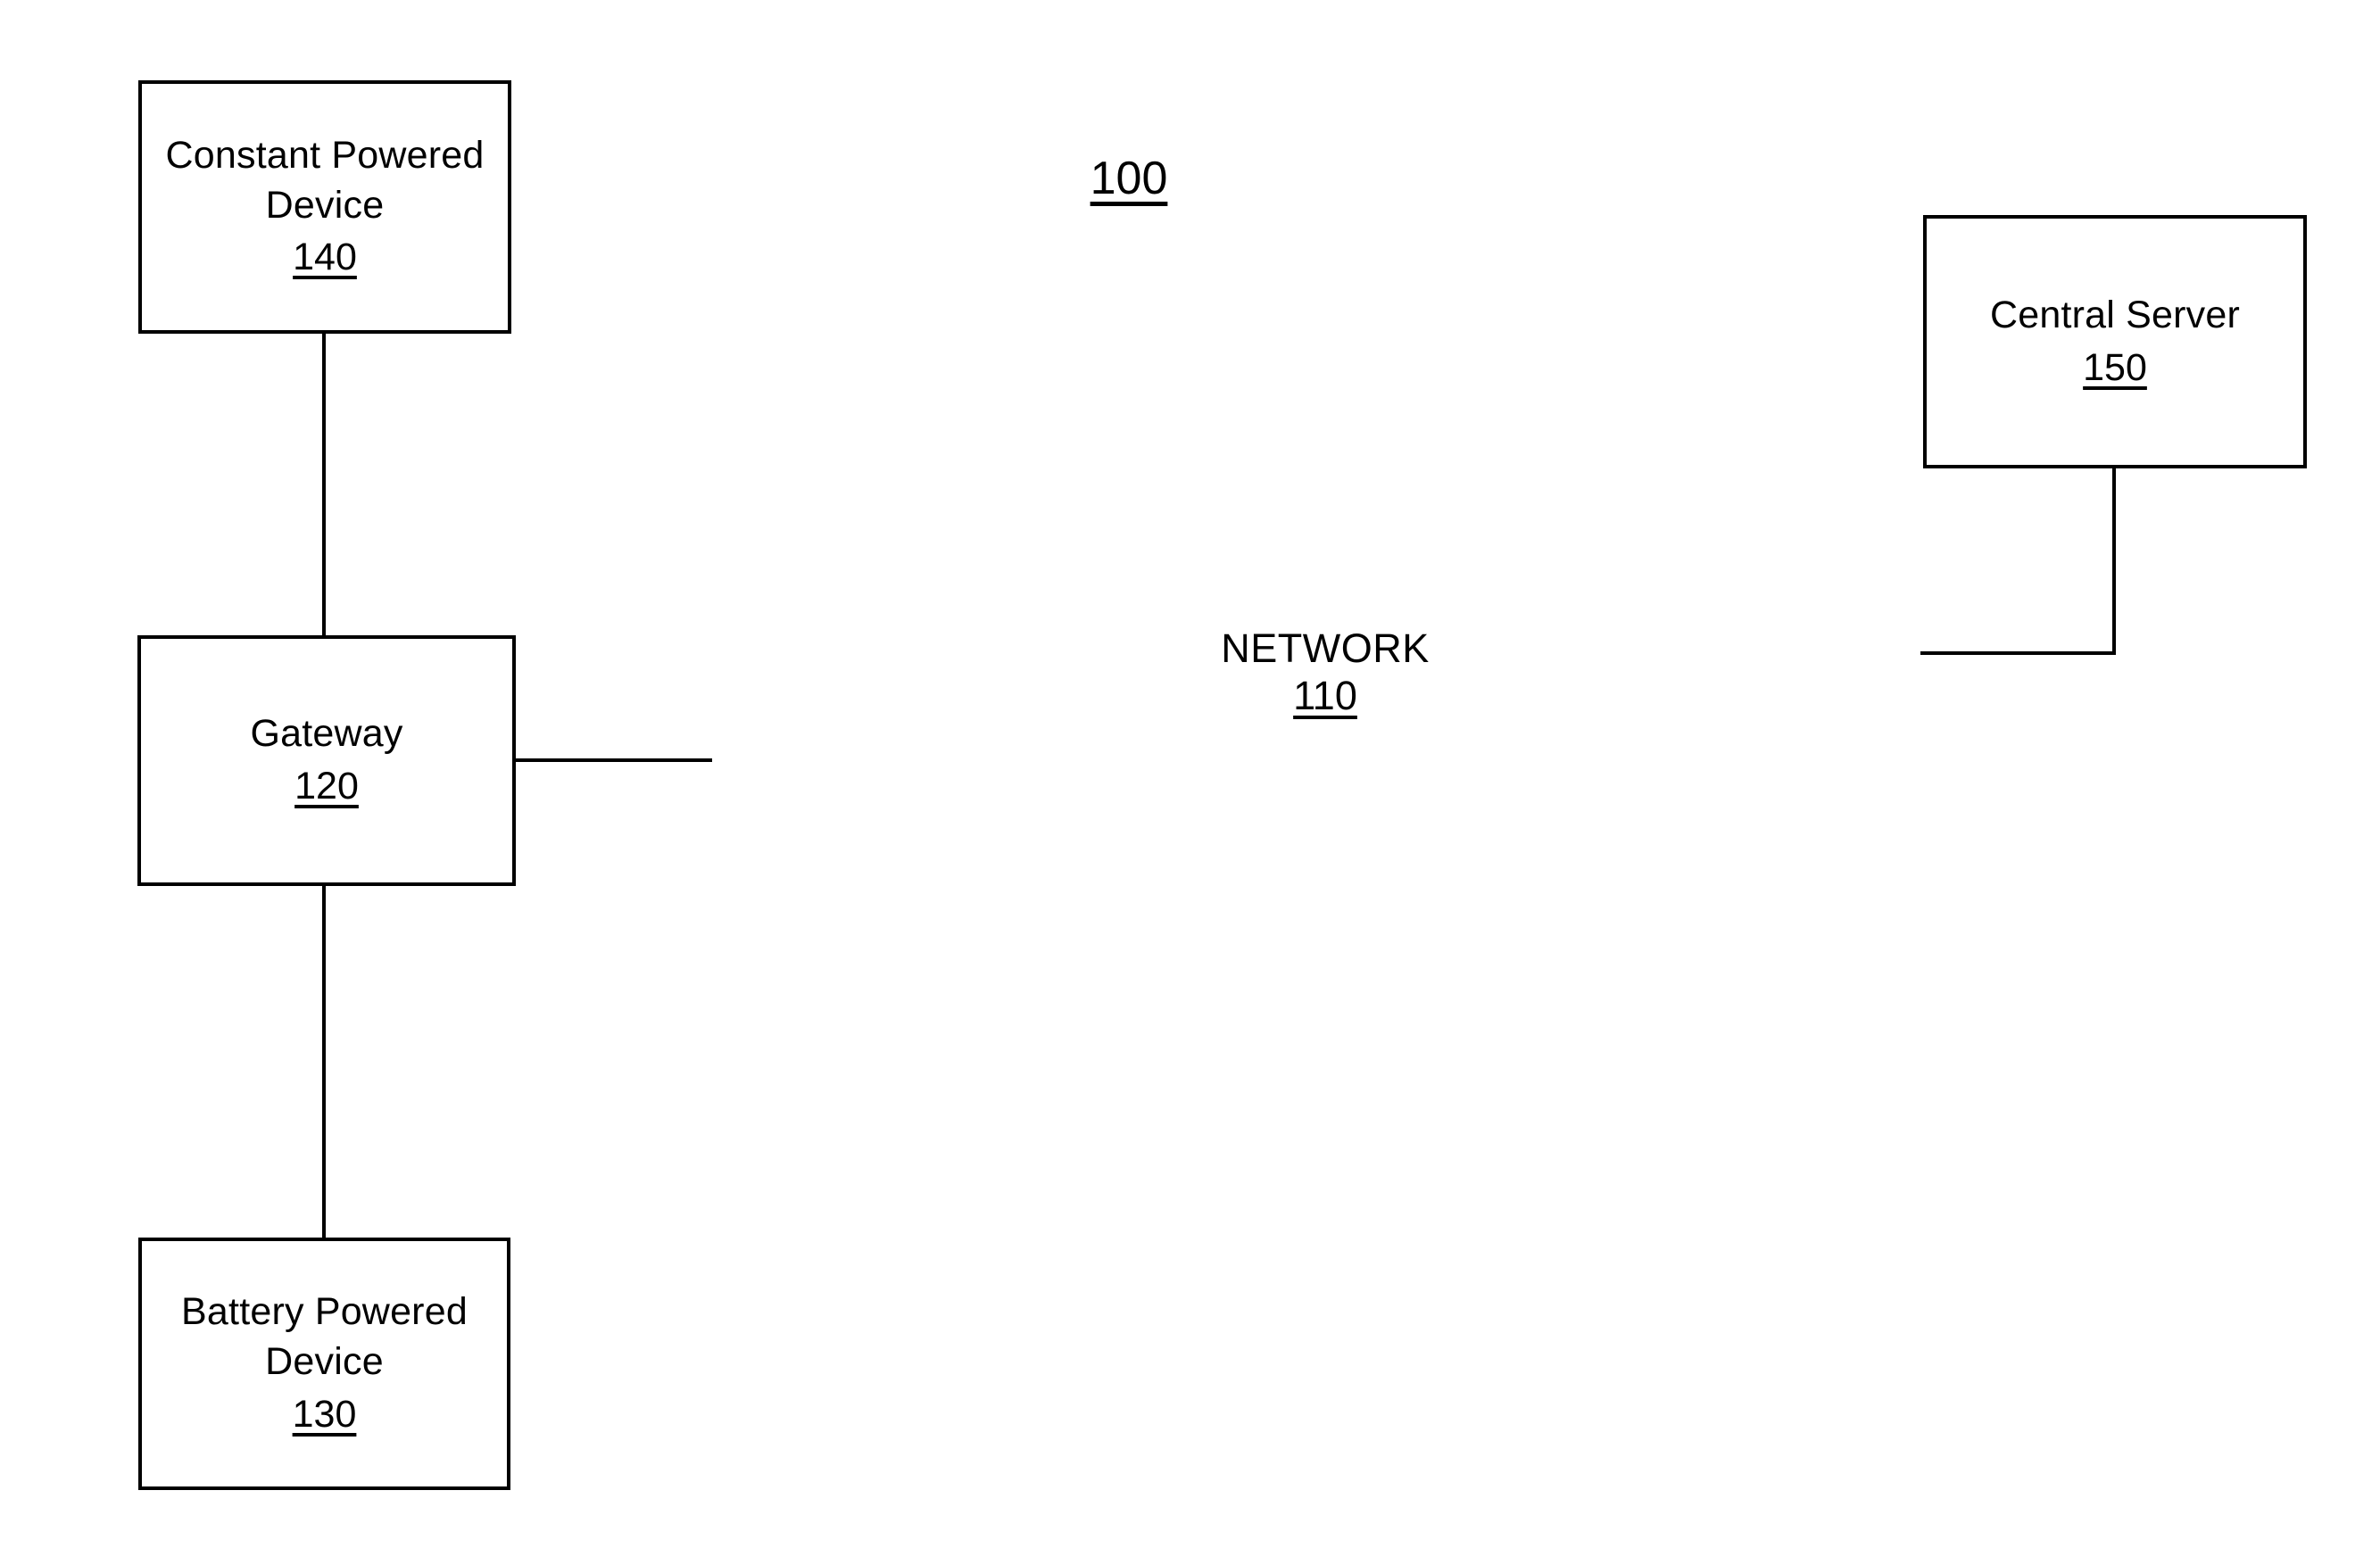 This screenshot has width=2380, height=1565. What do you see at coordinates (324, 485) in the screenshot?
I see `connector-constant-powered-device-to-gateway` at bounding box center [324, 485].